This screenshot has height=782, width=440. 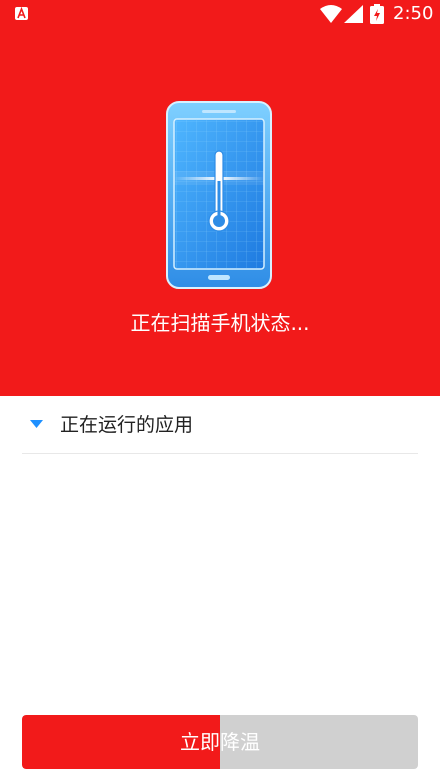 I want to click on status-bar: 2:50, so click(x=220, y=15).